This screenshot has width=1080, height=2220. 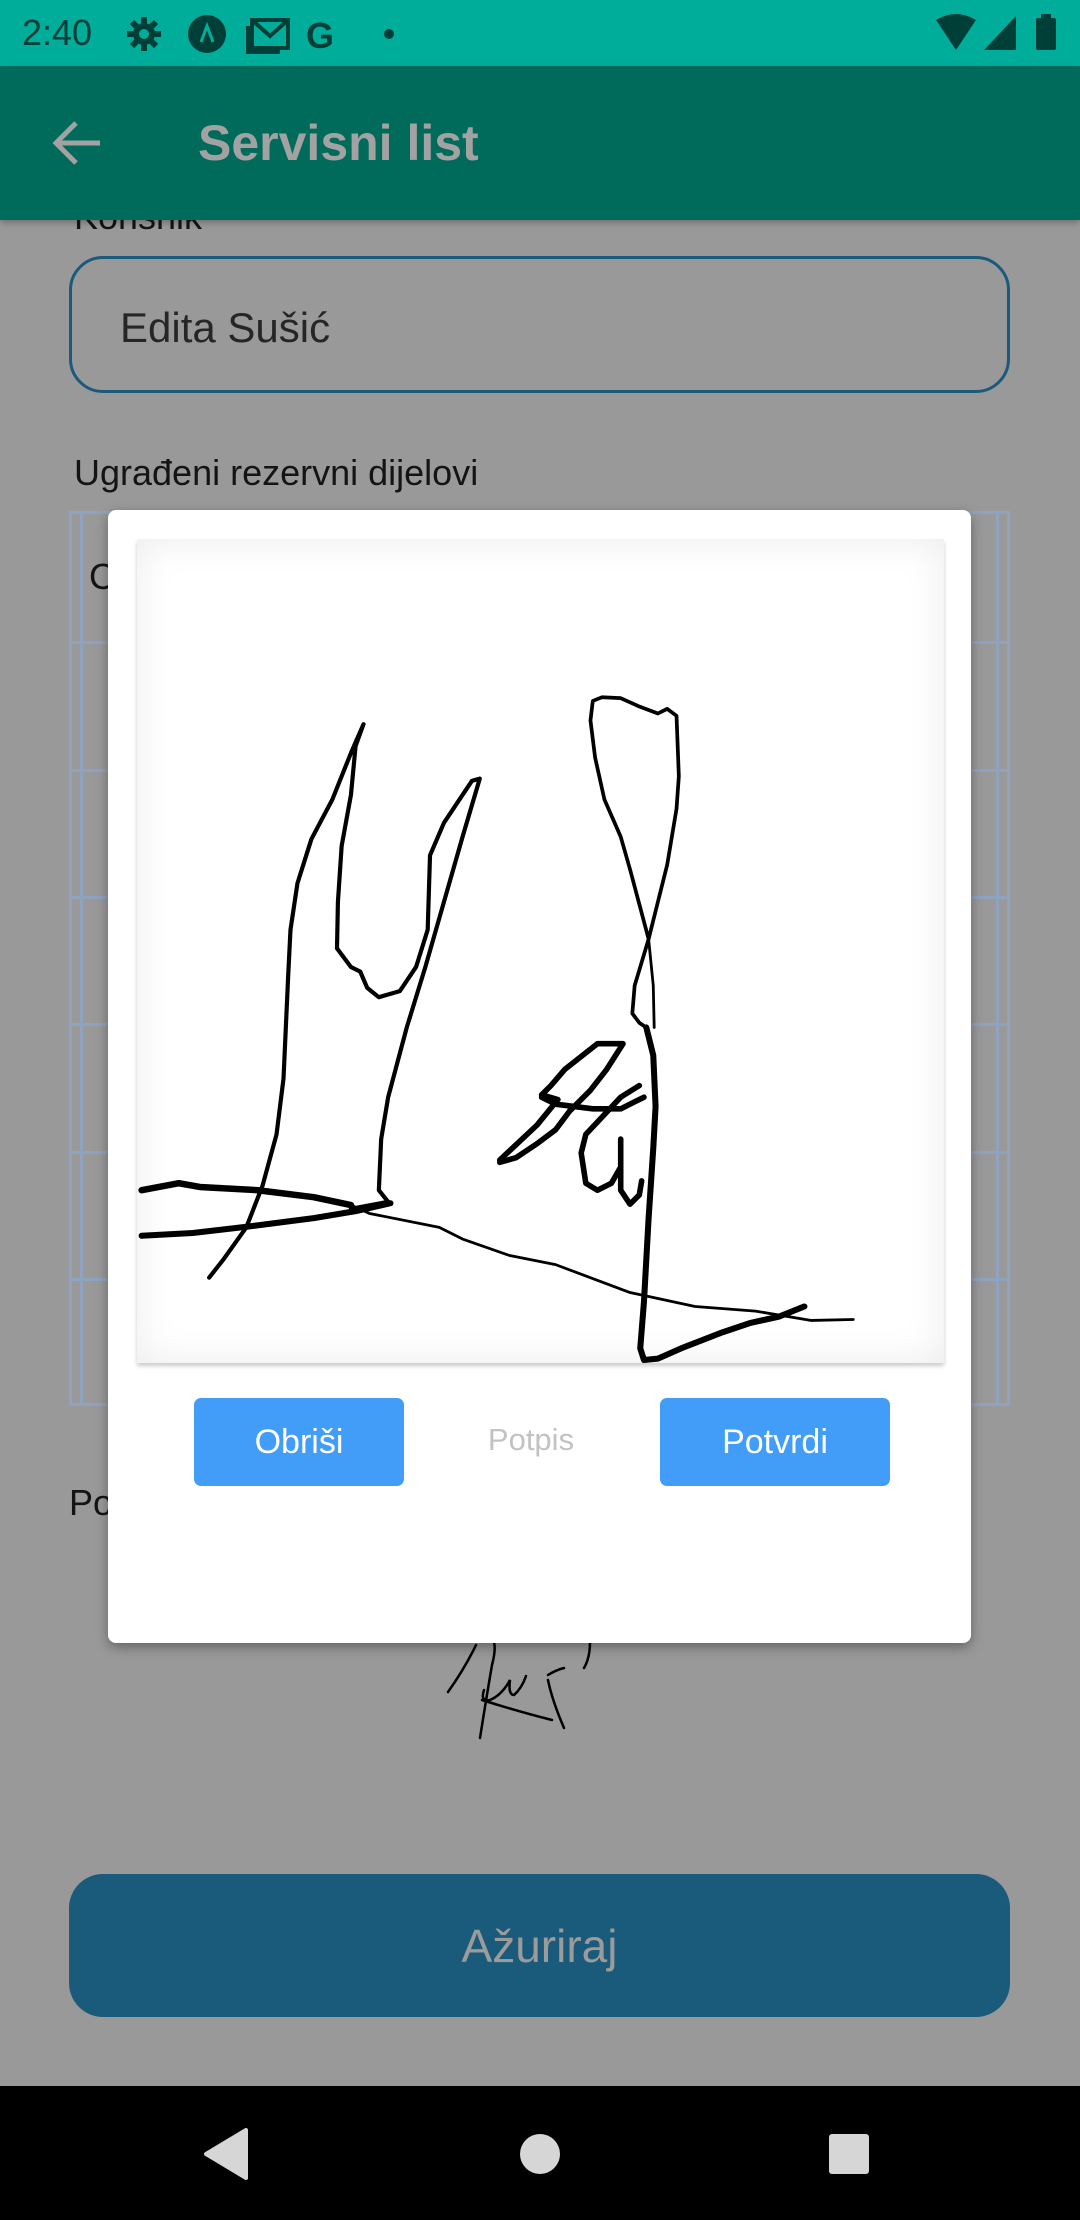 I want to click on clear-button-label: Obriši, so click(x=299, y=1441).